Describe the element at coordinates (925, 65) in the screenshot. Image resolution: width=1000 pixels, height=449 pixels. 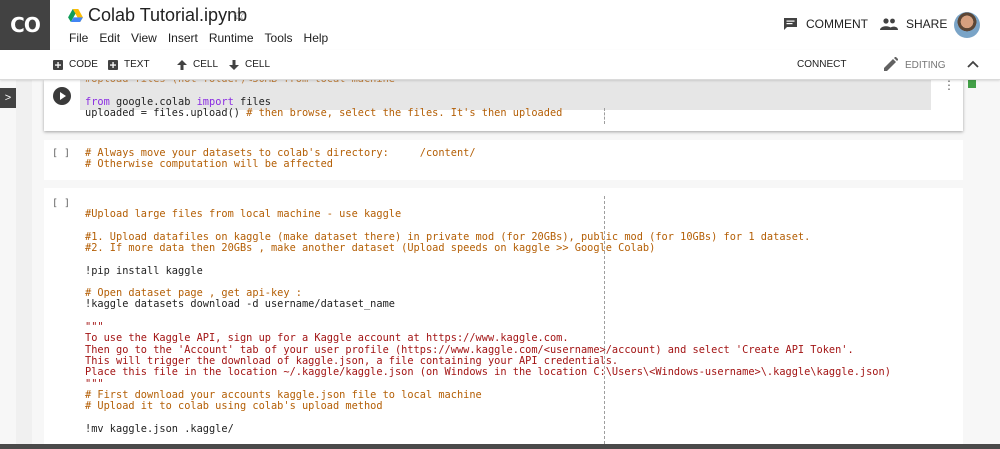
I see `editing-label: EDITING` at that location.